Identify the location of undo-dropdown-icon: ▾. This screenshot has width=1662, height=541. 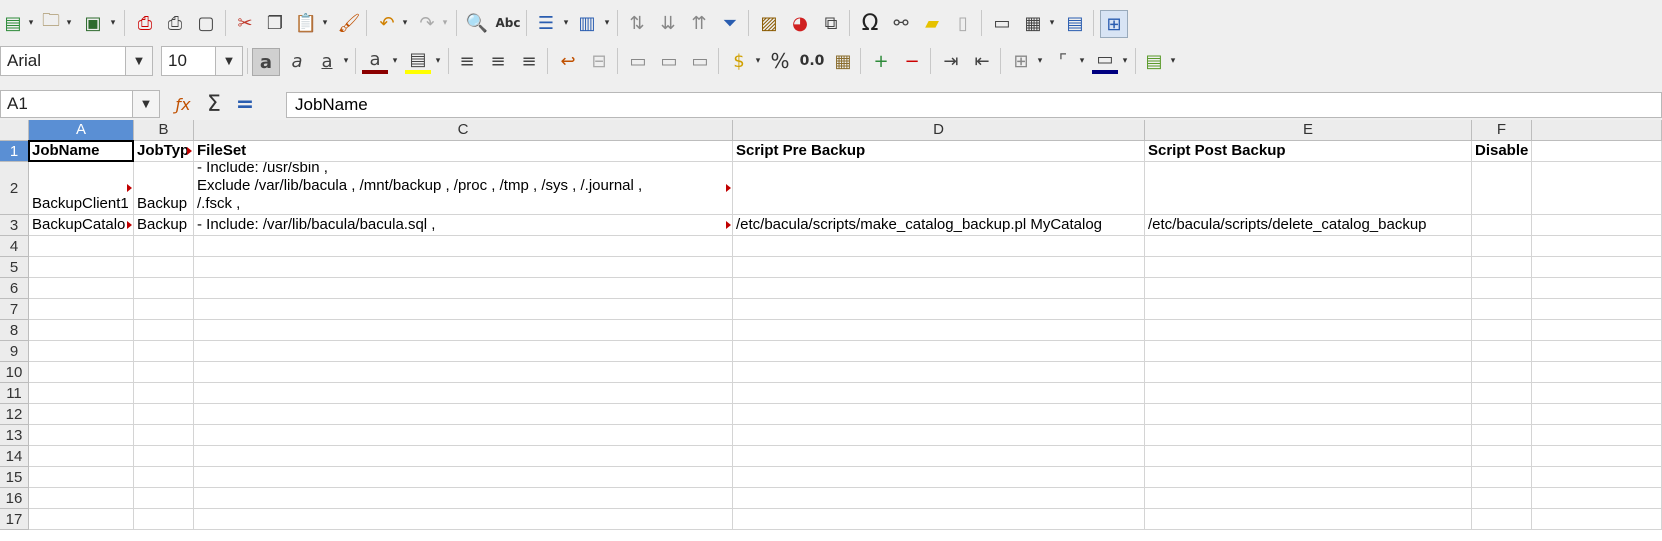
(405, 23).